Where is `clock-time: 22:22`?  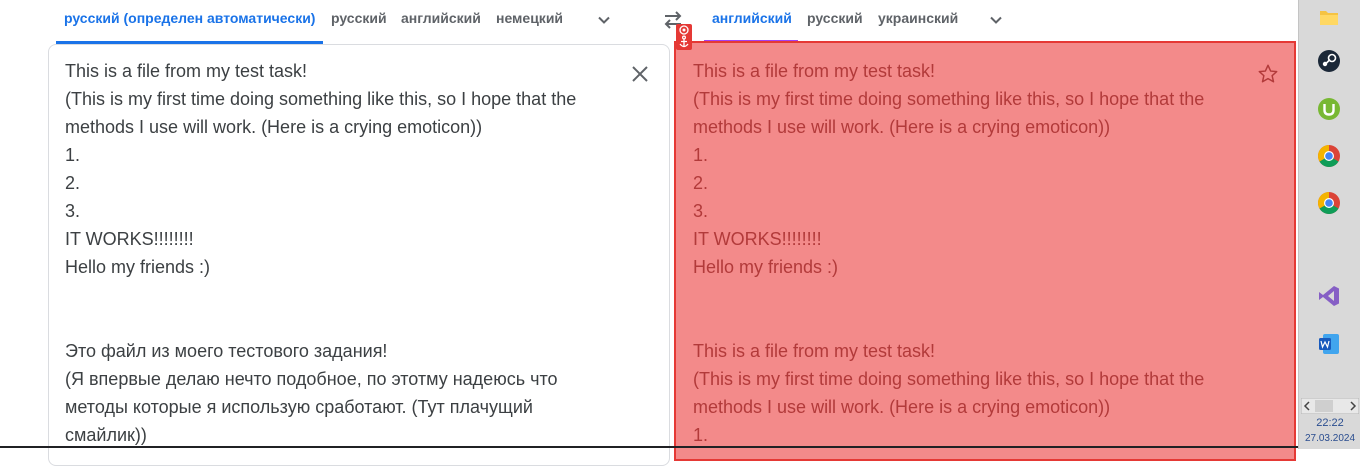 clock-time: 22:22 is located at coordinates (1329, 423).